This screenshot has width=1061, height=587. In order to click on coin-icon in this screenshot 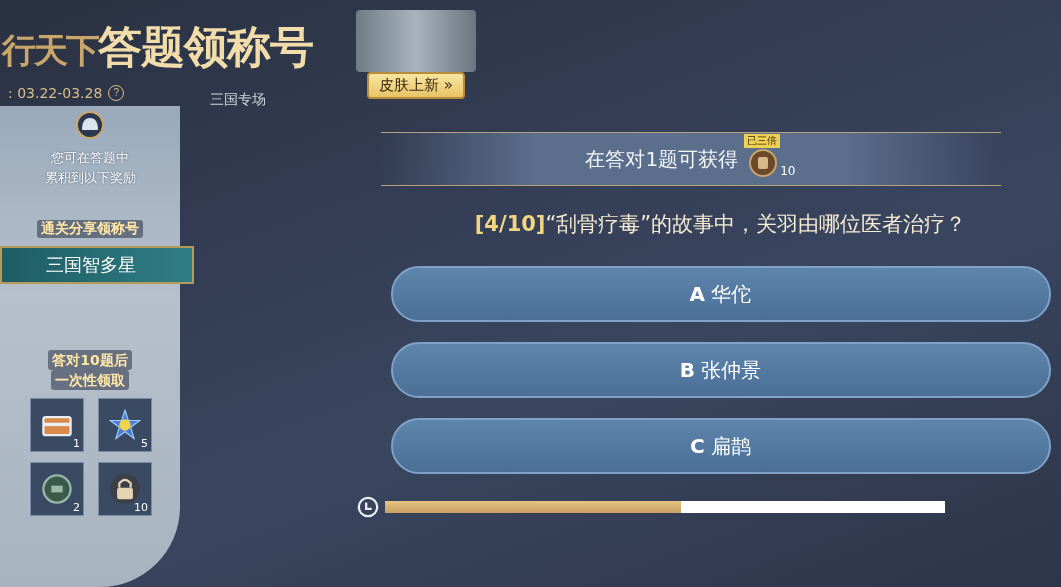, I will do `click(57, 489)`.